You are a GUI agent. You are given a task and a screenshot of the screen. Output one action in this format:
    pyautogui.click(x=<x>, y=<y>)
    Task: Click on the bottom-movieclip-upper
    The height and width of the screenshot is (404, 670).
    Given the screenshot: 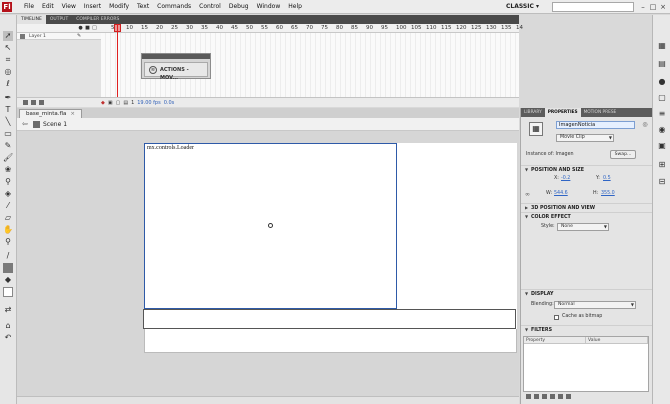 What is the action you would take?
    pyautogui.click(x=329, y=319)
    